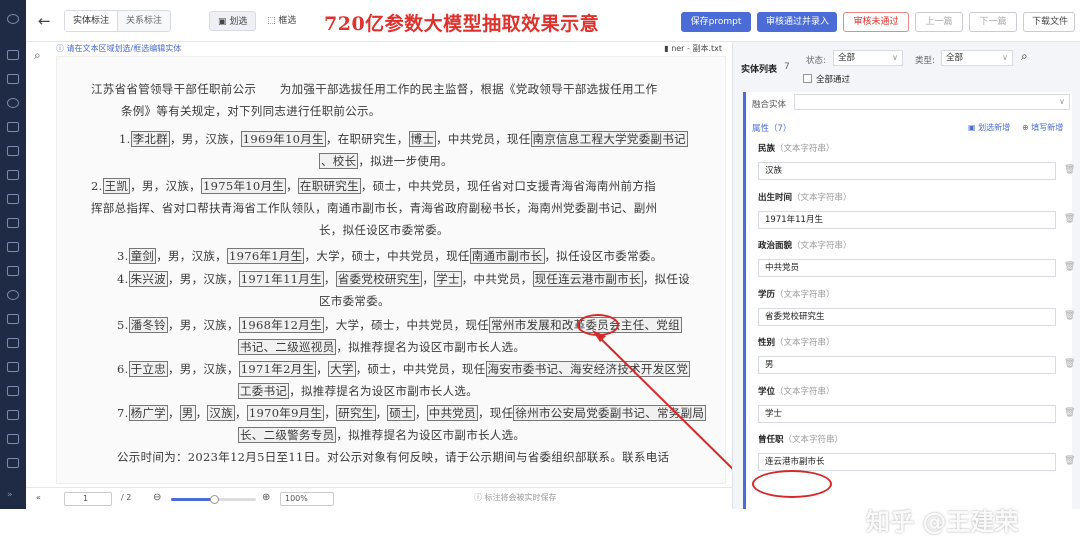  What do you see at coordinates (381, 347) in the screenshot?
I see `doc-line: 书记、二级巡视员 ，拟推荐提名为设区市副市长人选。` at bounding box center [381, 347].